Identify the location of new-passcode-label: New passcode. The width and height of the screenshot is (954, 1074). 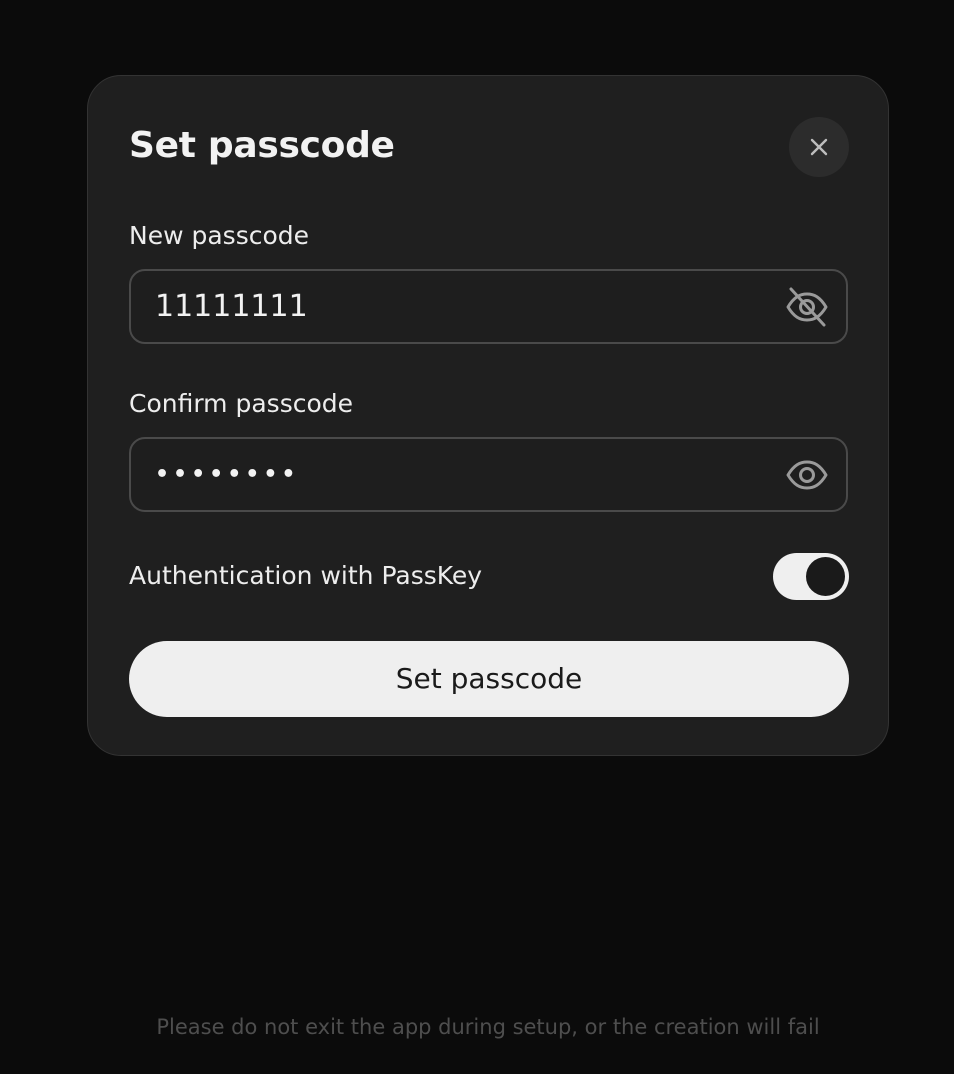
(219, 235).